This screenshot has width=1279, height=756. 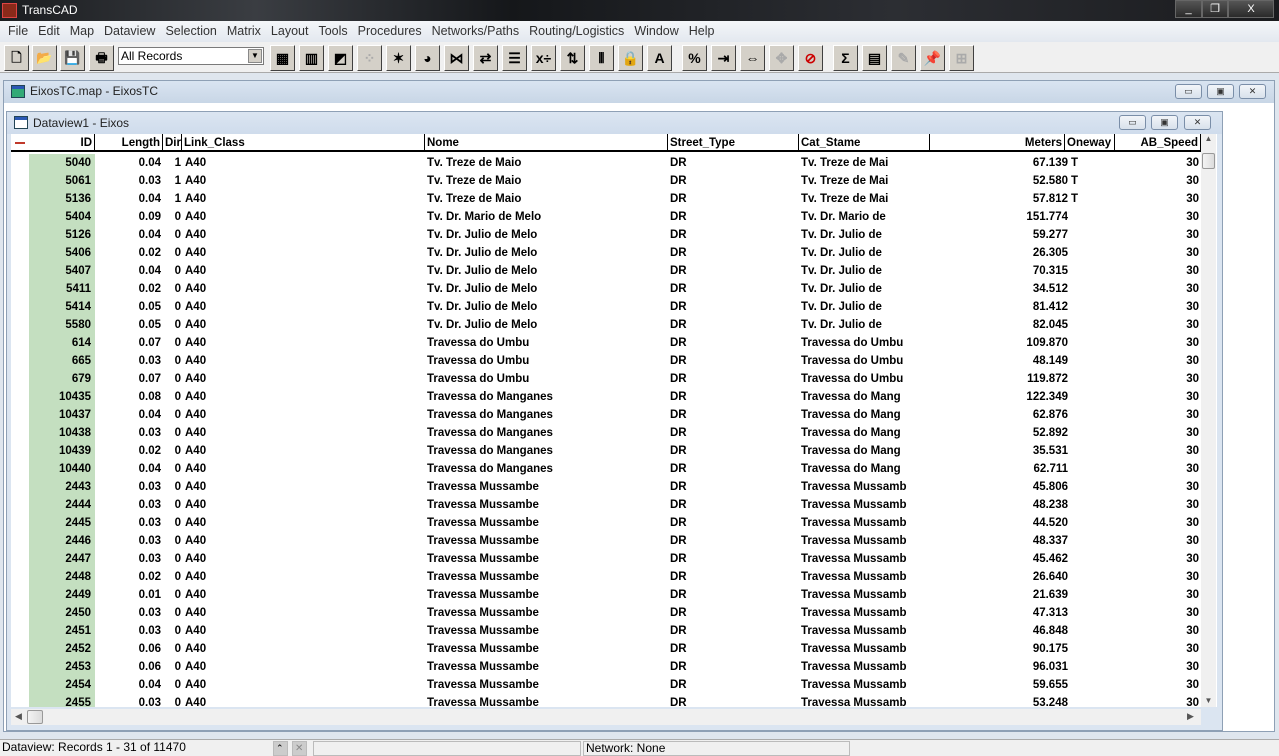 What do you see at coordinates (311, 58) in the screenshot?
I see `chart-icon: ▥` at bounding box center [311, 58].